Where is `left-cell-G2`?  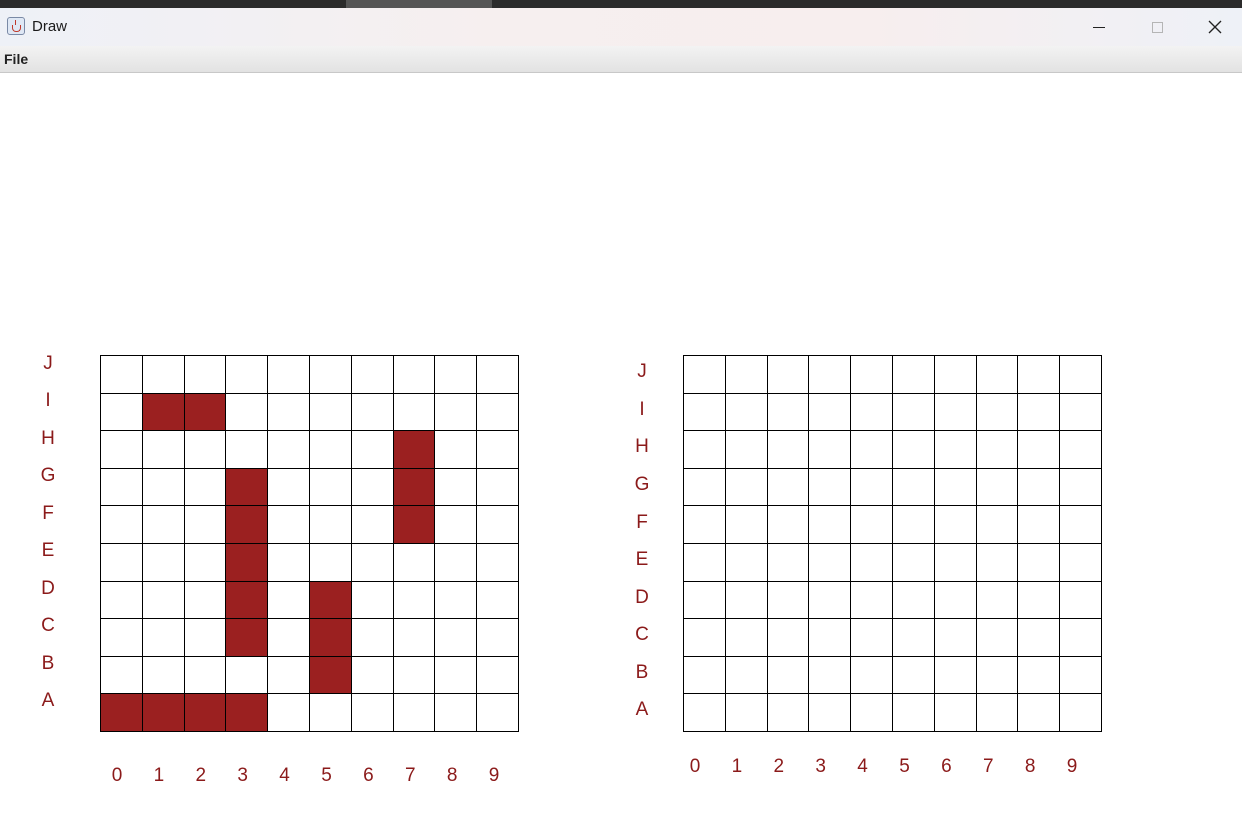
left-cell-G2 is located at coordinates (205, 487).